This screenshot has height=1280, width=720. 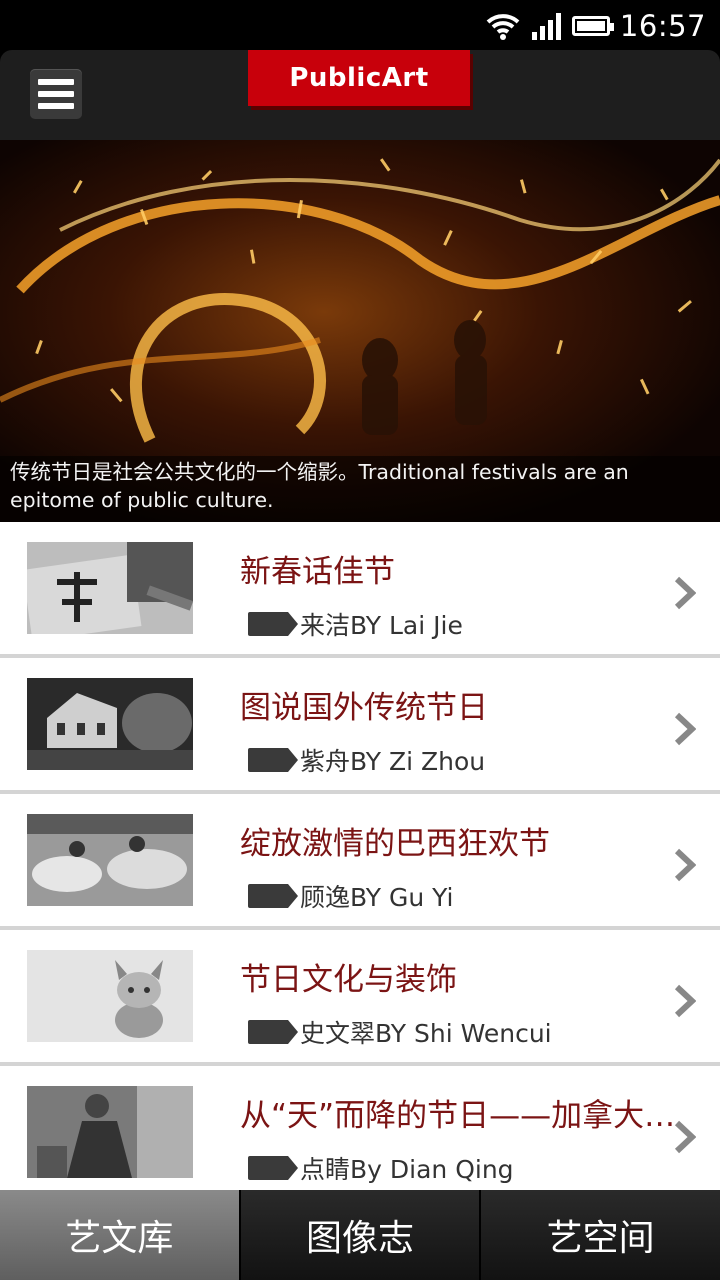 What do you see at coordinates (359, 78) in the screenshot?
I see `publicart-logo: PublicArt` at bounding box center [359, 78].